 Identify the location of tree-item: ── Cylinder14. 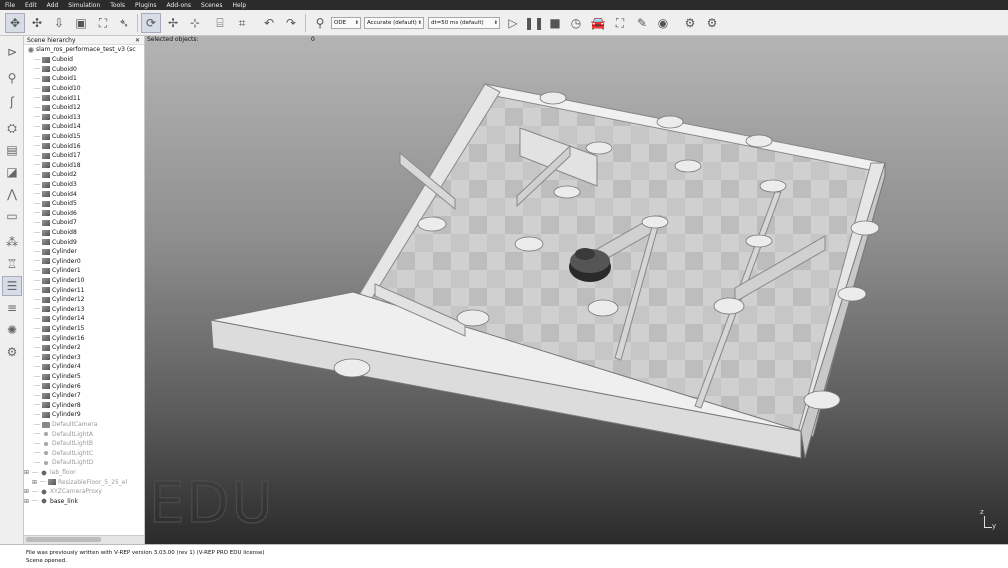
(55, 319).